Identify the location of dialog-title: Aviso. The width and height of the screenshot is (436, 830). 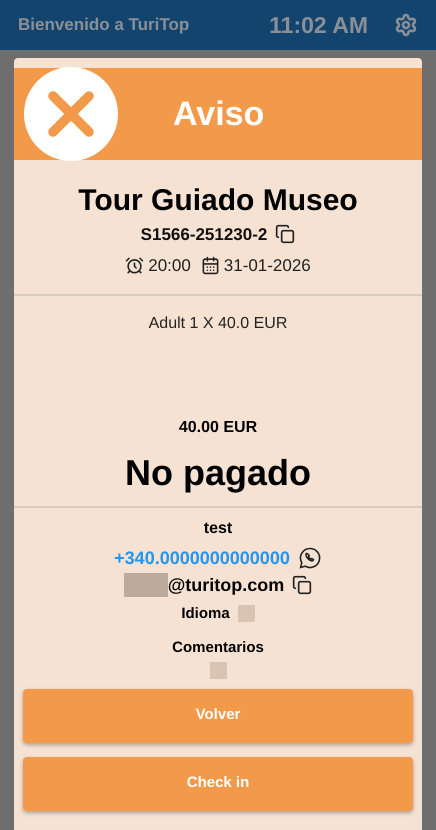
(218, 114).